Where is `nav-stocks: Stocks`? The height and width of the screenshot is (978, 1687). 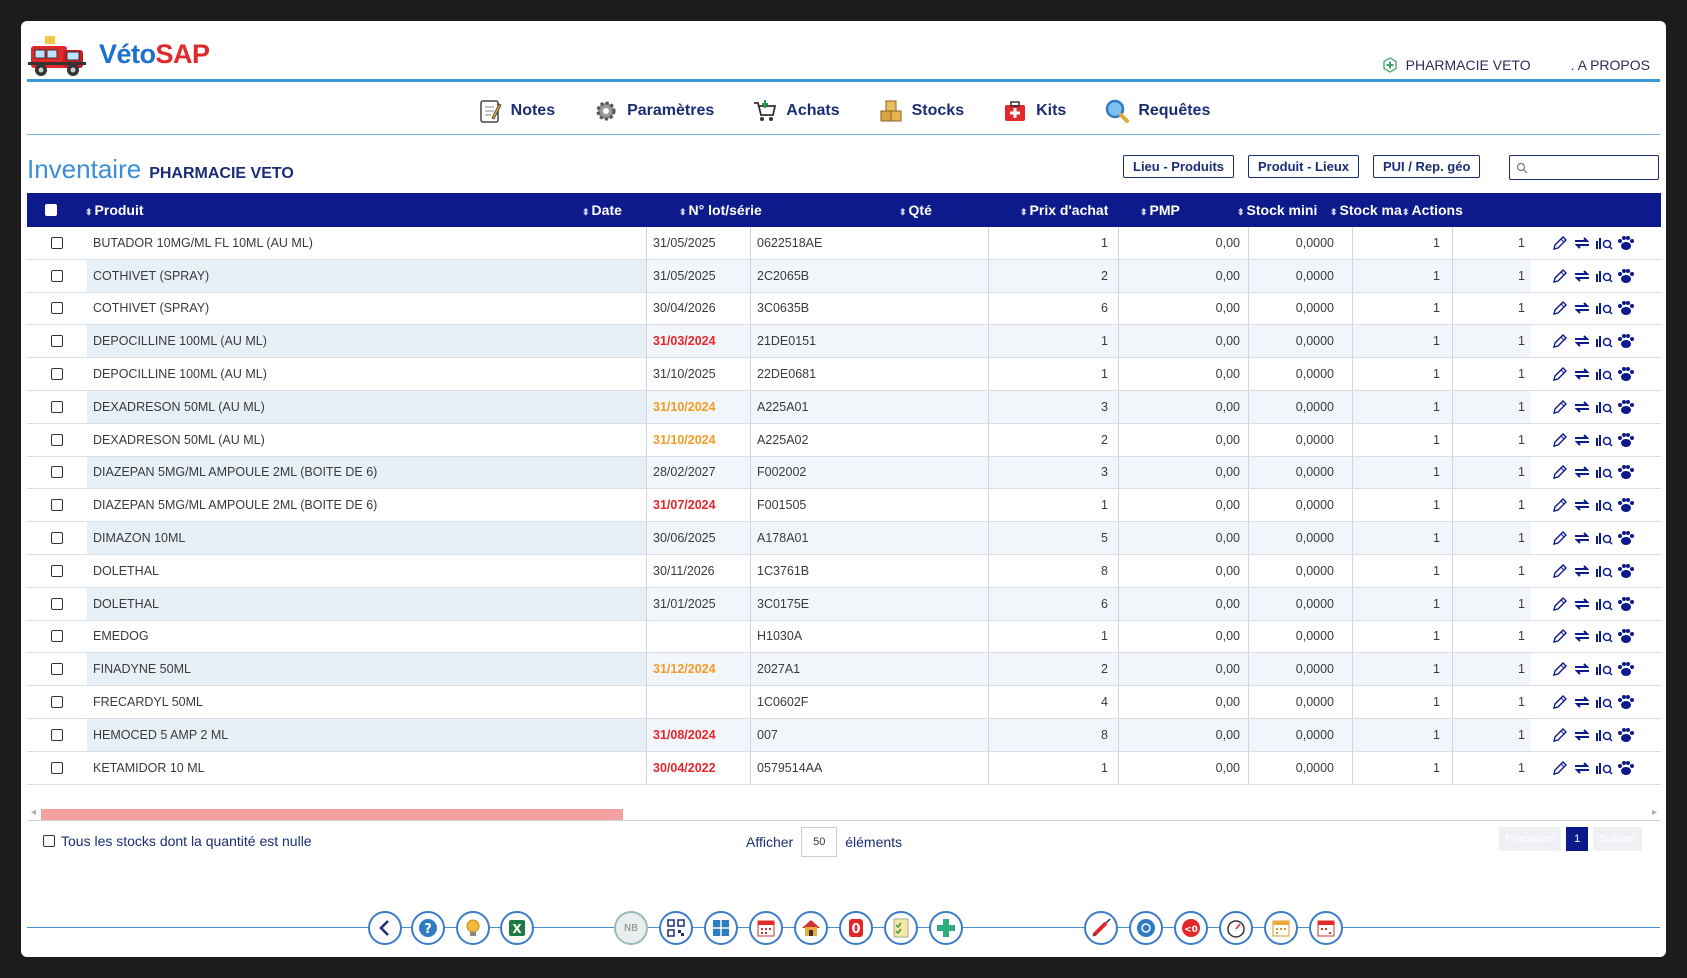
nav-stocks: Stocks is located at coordinates (921, 111).